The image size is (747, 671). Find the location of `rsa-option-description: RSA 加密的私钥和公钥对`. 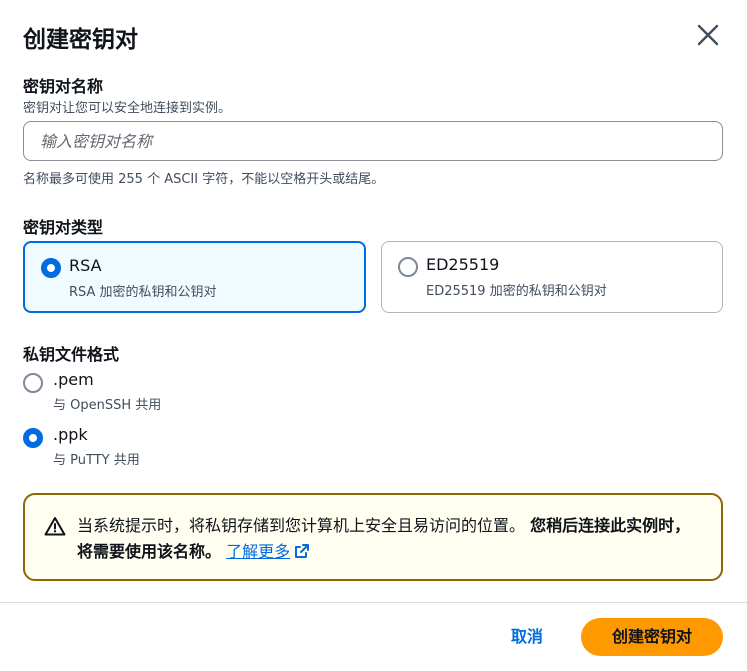

rsa-option-description: RSA 加密的私钥和公钥对 is located at coordinates (143, 292).